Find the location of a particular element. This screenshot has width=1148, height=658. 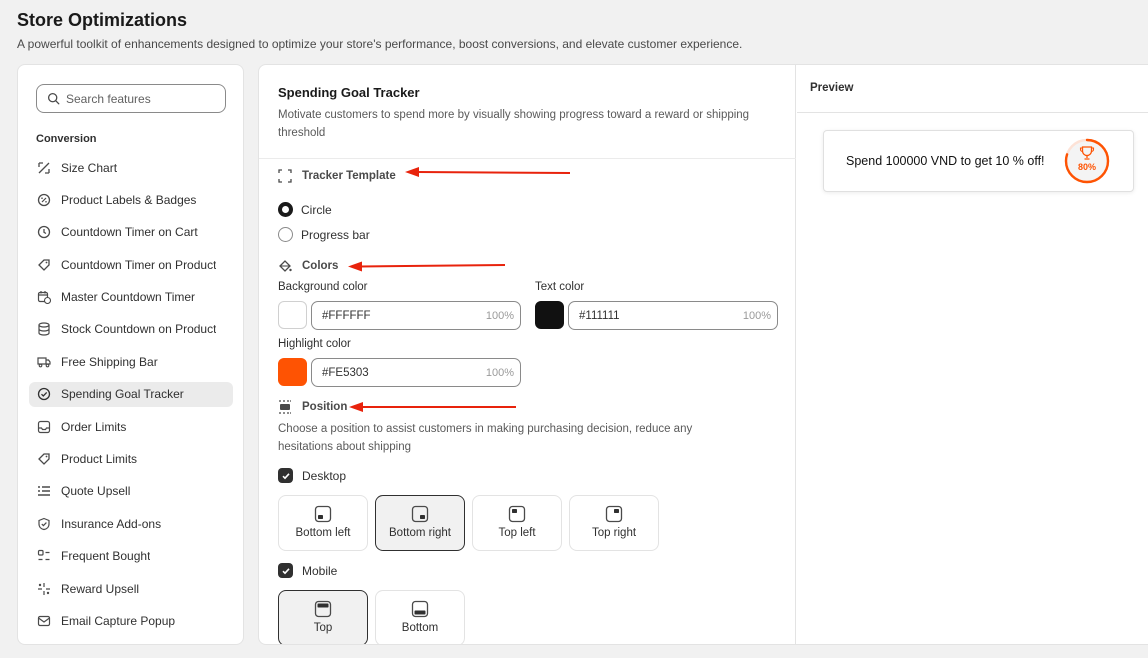

page-title: Store Optimizations is located at coordinates (102, 20).